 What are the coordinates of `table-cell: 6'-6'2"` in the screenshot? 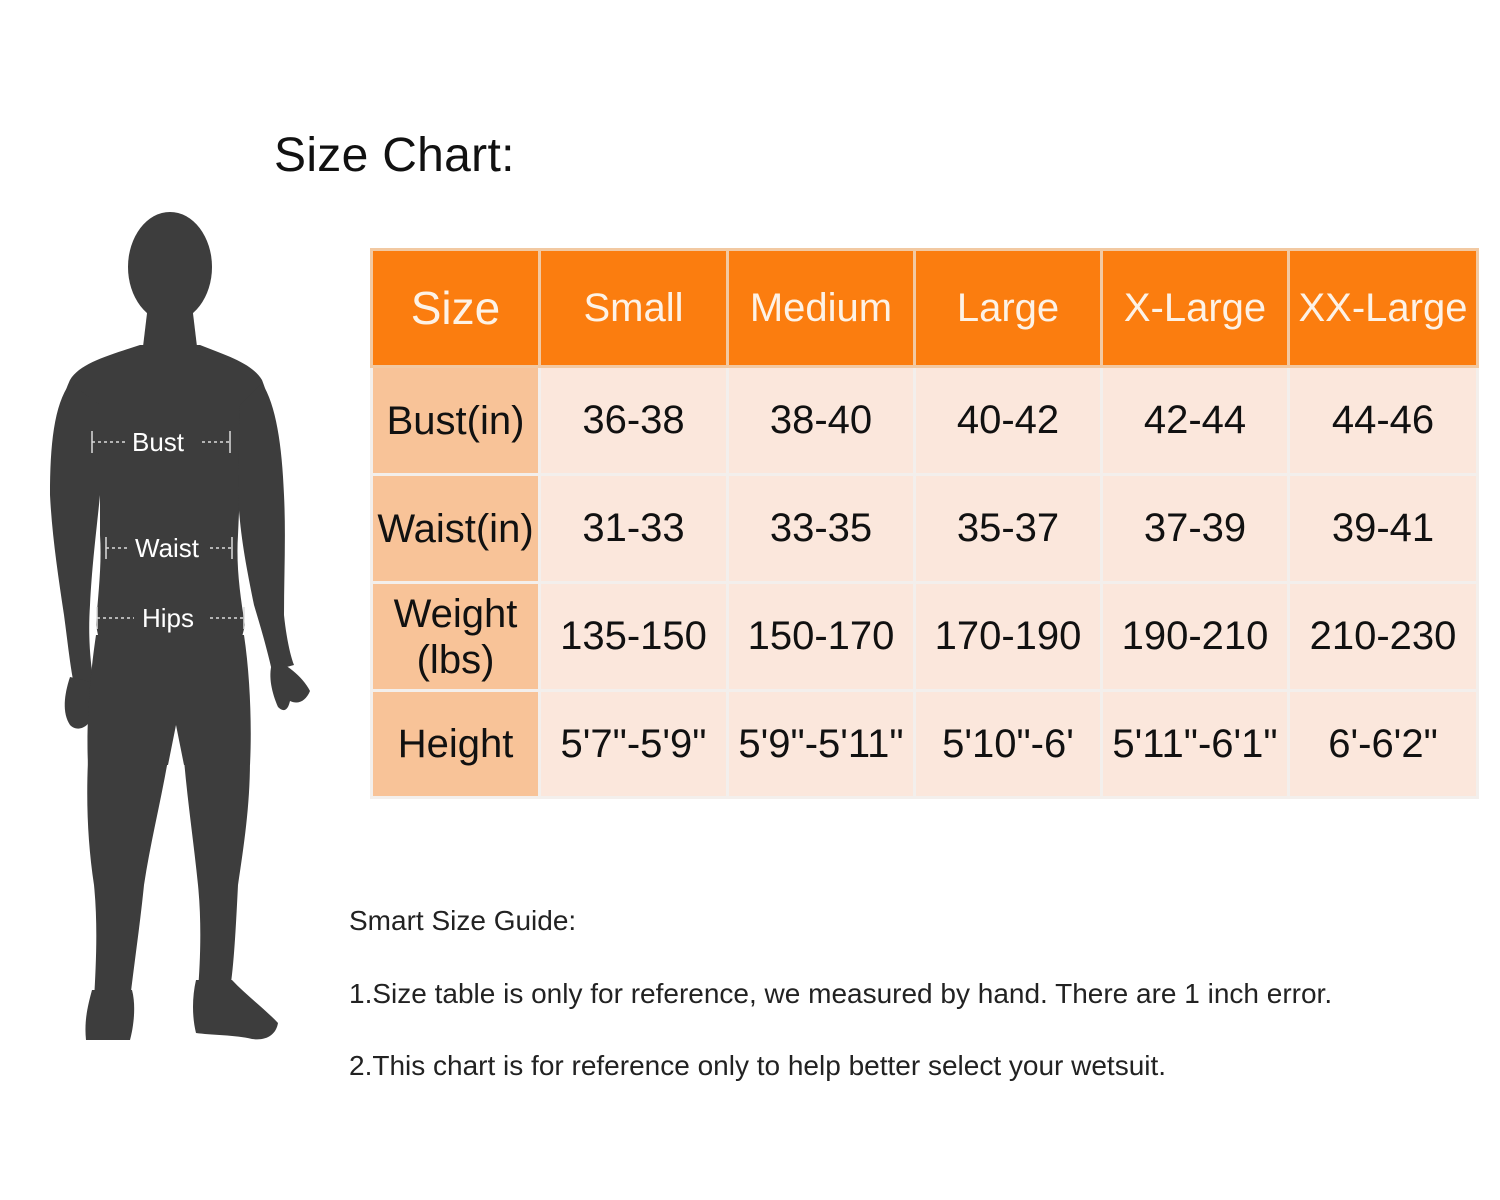 It's located at (1383, 744).